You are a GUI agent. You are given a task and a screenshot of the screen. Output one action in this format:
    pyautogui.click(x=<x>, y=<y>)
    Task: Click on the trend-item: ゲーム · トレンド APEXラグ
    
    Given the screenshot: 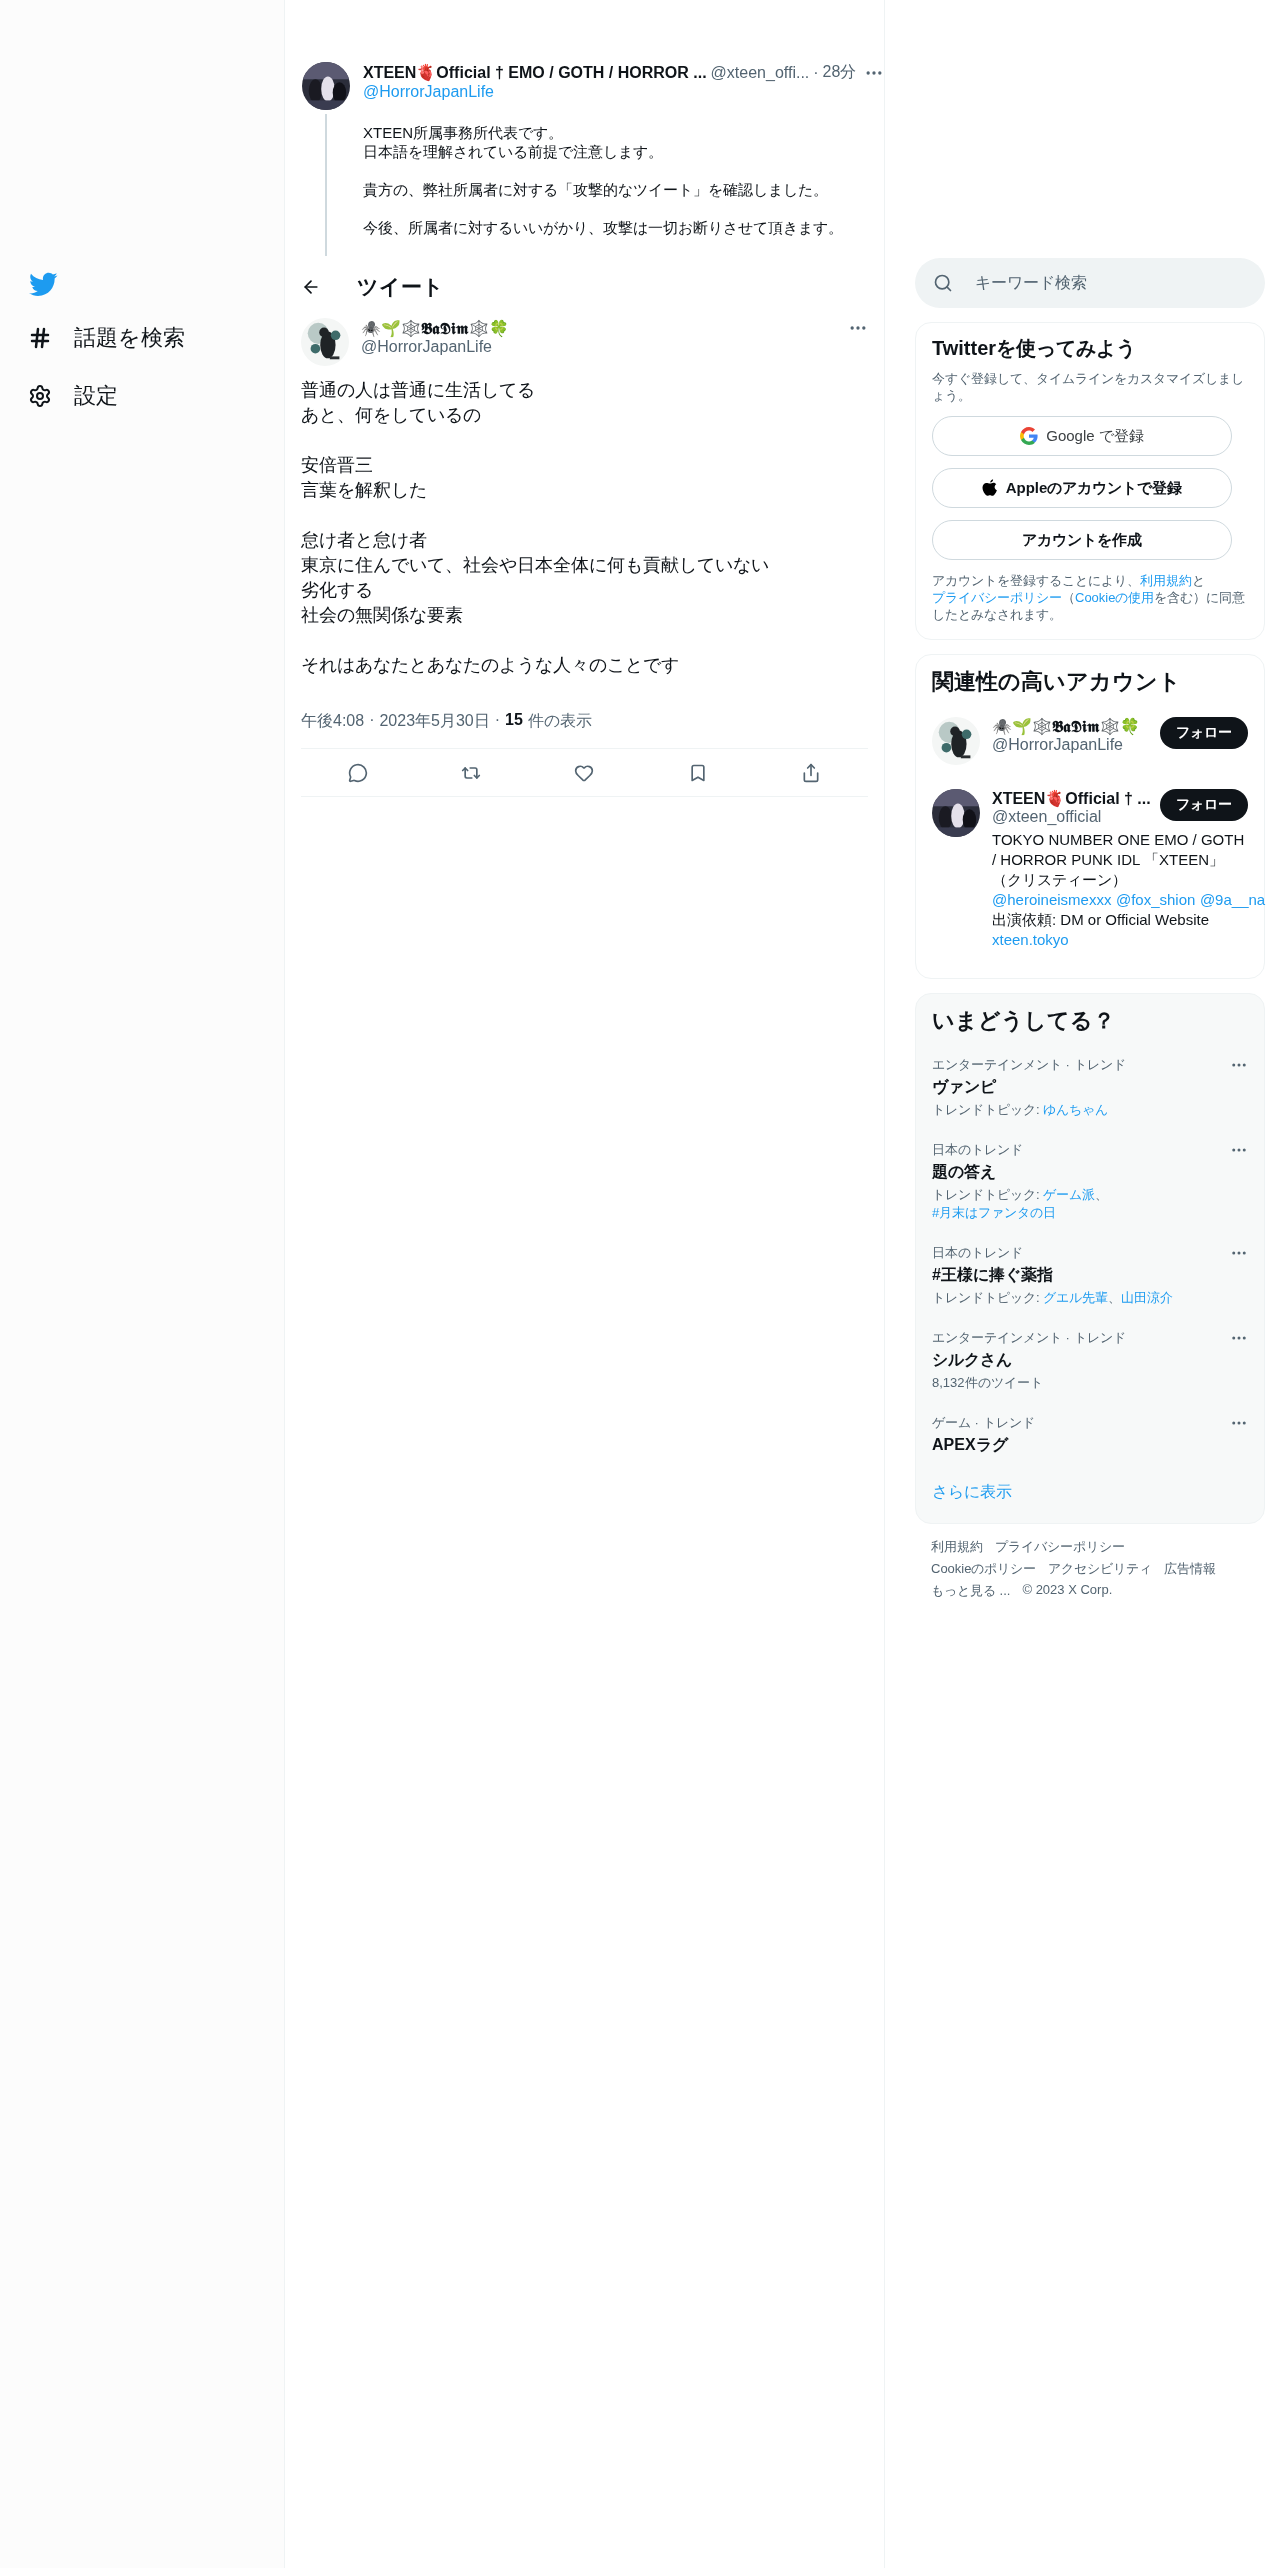 What is the action you would take?
    pyautogui.click(x=1090, y=1436)
    